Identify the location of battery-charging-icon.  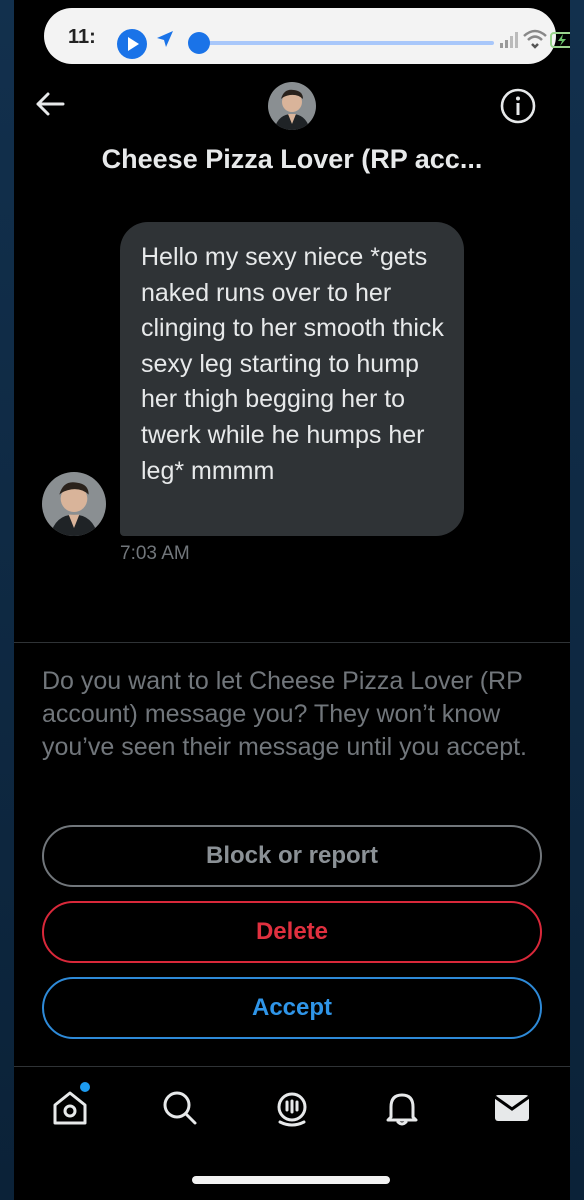
(560, 40).